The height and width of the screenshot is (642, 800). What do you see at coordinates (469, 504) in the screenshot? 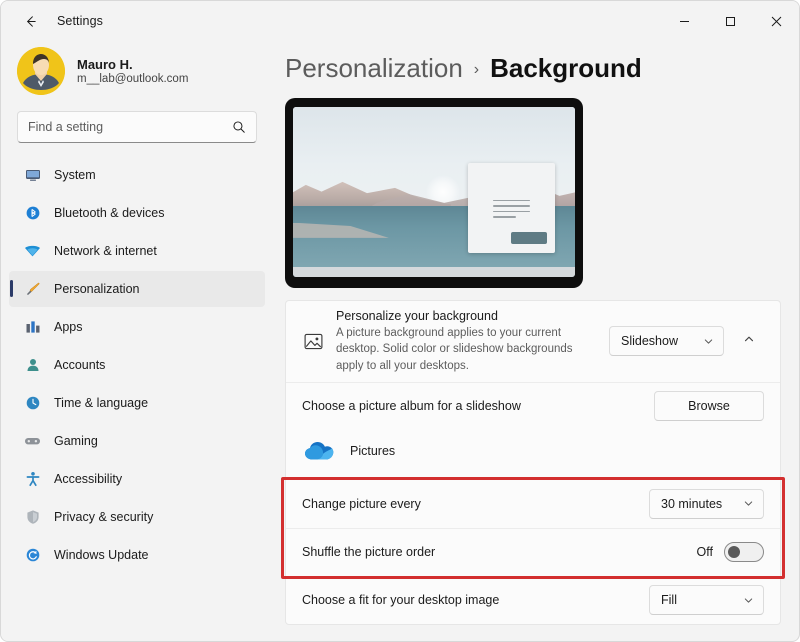
I see `change-picture-every-text: Change picture every` at bounding box center [469, 504].